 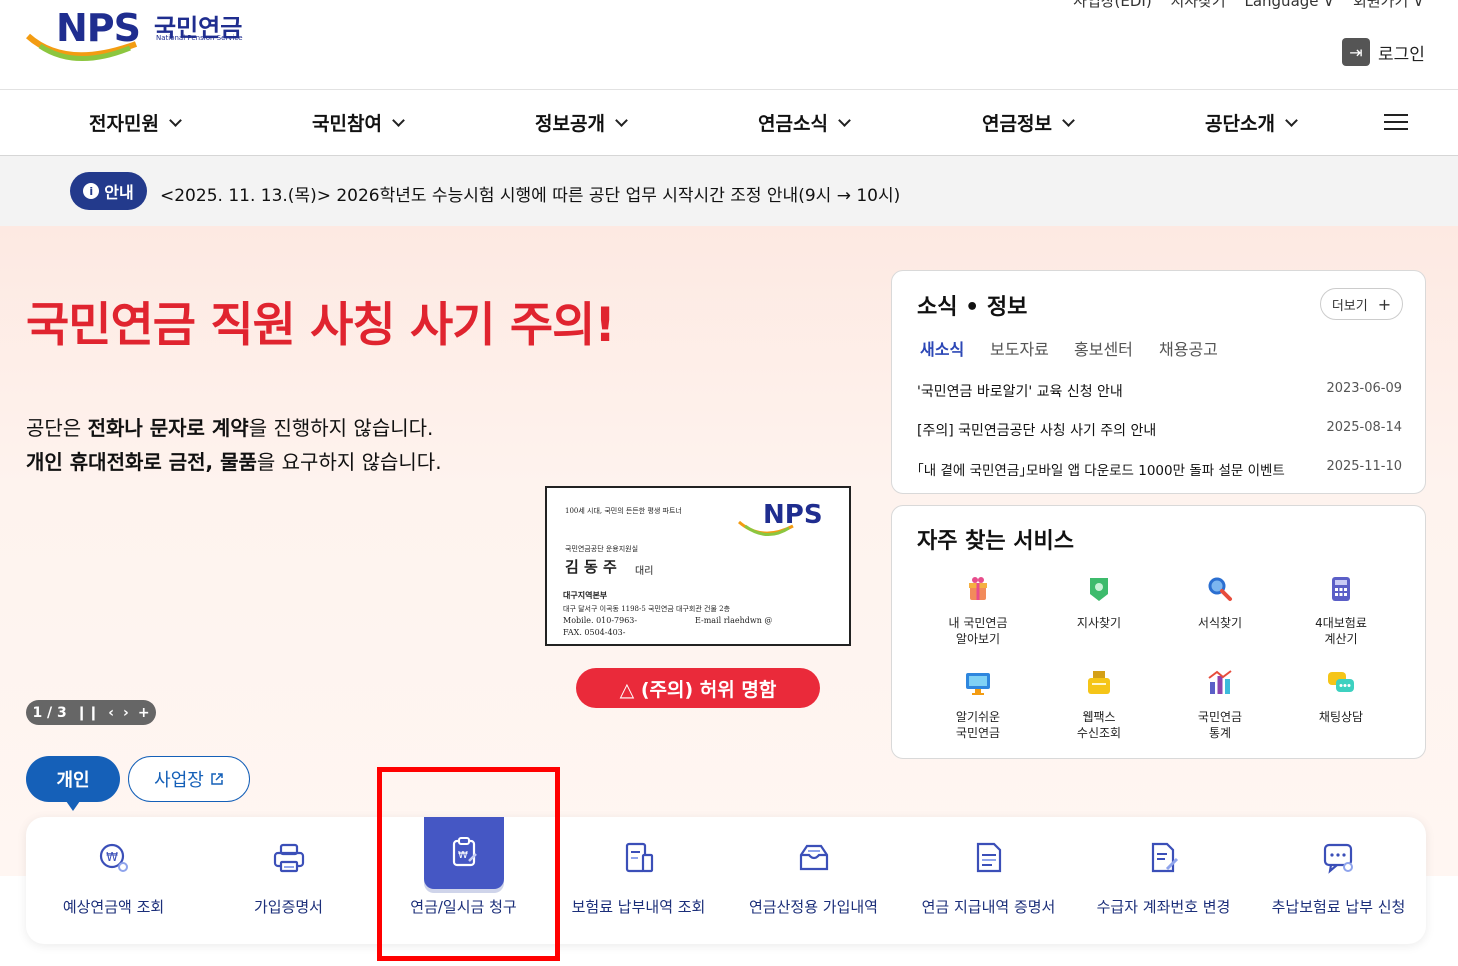 I want to click on quick-subsequent-payment: 추납보험료 납부 신청, so click(x=1338, y=880).